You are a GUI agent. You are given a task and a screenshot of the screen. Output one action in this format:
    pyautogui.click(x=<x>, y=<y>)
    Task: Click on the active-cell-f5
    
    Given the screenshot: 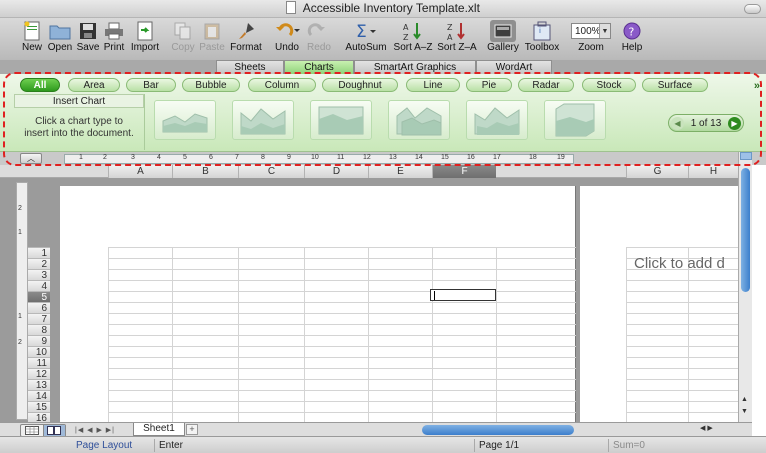 What is the action you would take?
    pyautogui.click(x=463, y=295)
    